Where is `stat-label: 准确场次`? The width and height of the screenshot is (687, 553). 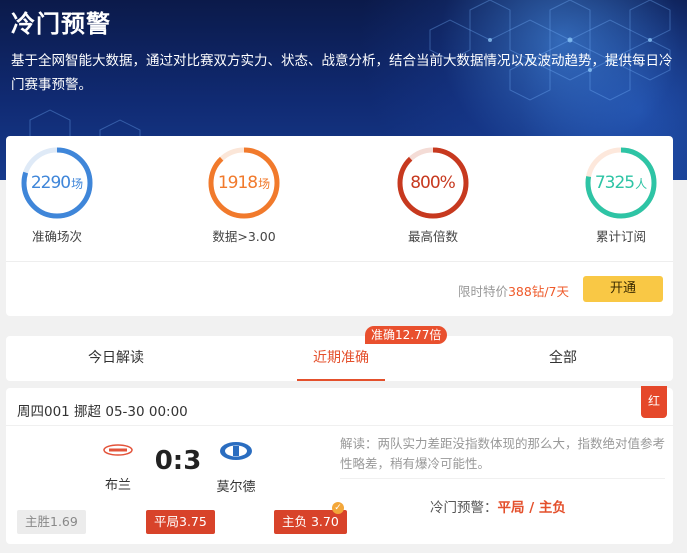
stat-label: 准确场次 is located at coordinates (56, 236).